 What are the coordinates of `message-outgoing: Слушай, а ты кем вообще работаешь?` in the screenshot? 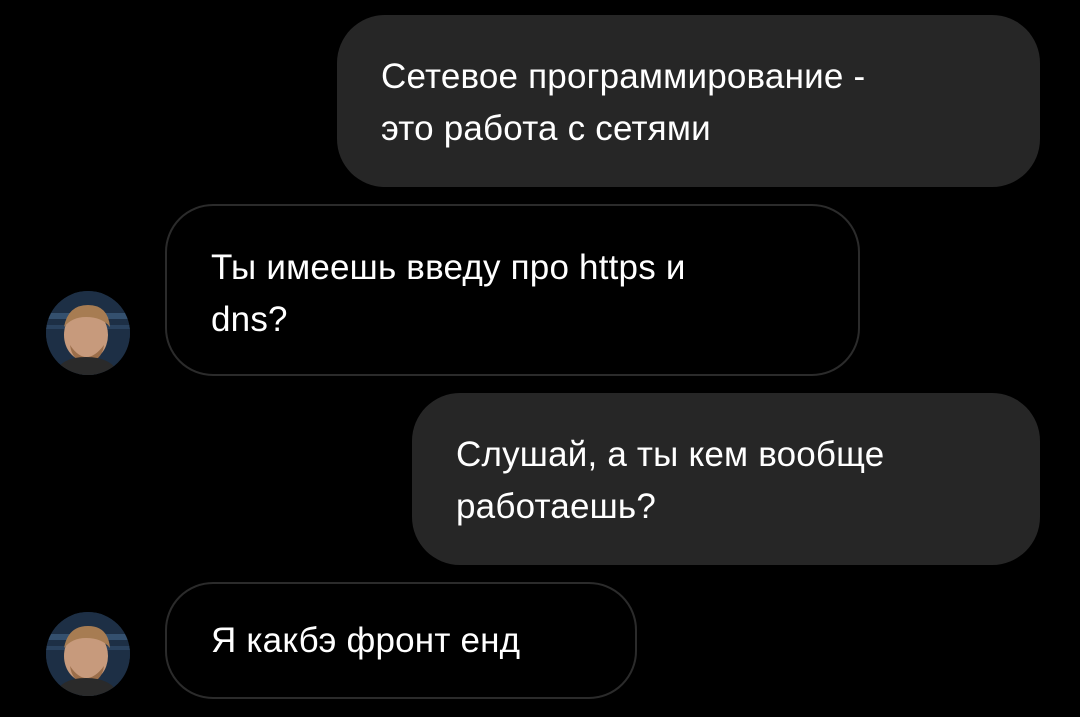 It's located at (726, 479).